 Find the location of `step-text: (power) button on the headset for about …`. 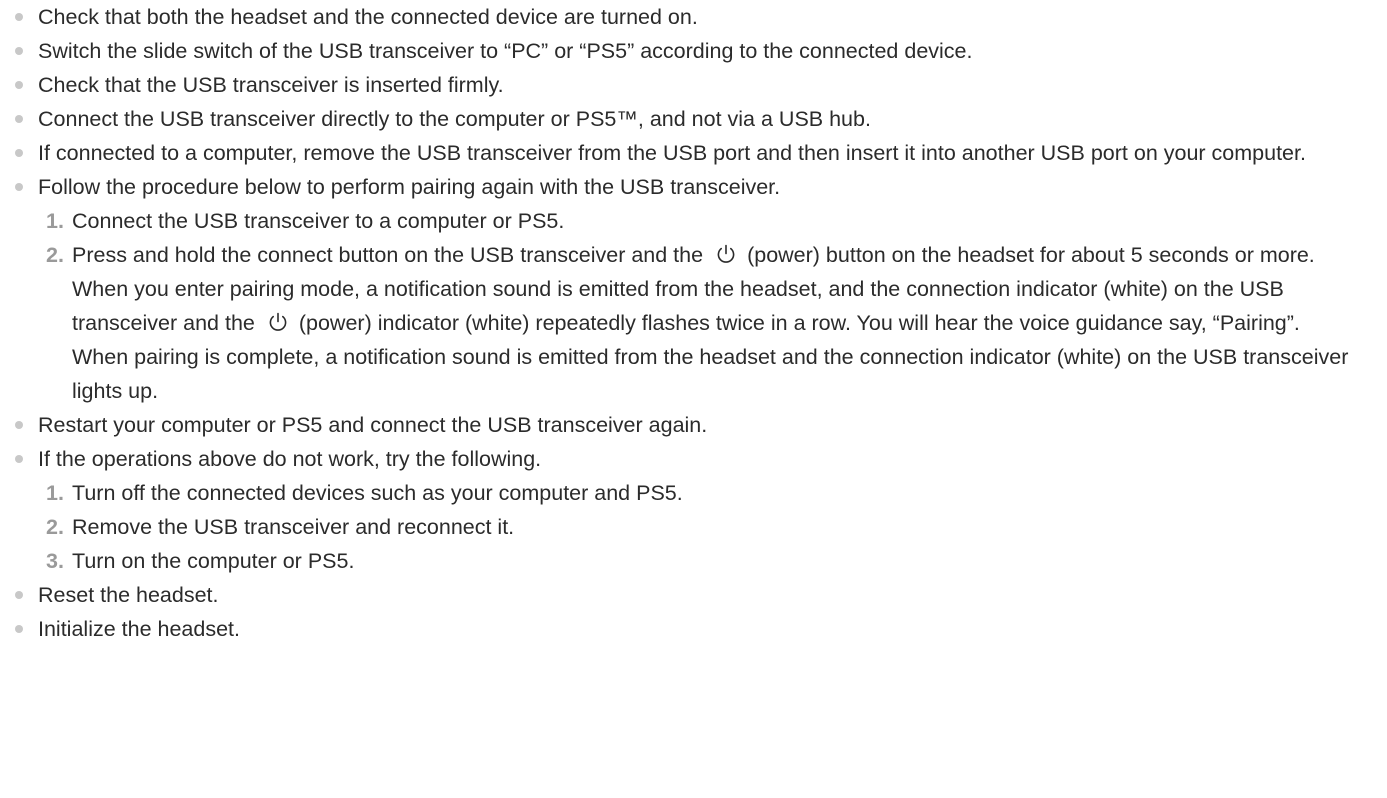

step-text: (power) button on the headset for about … is located at coordinates (1031, 255).